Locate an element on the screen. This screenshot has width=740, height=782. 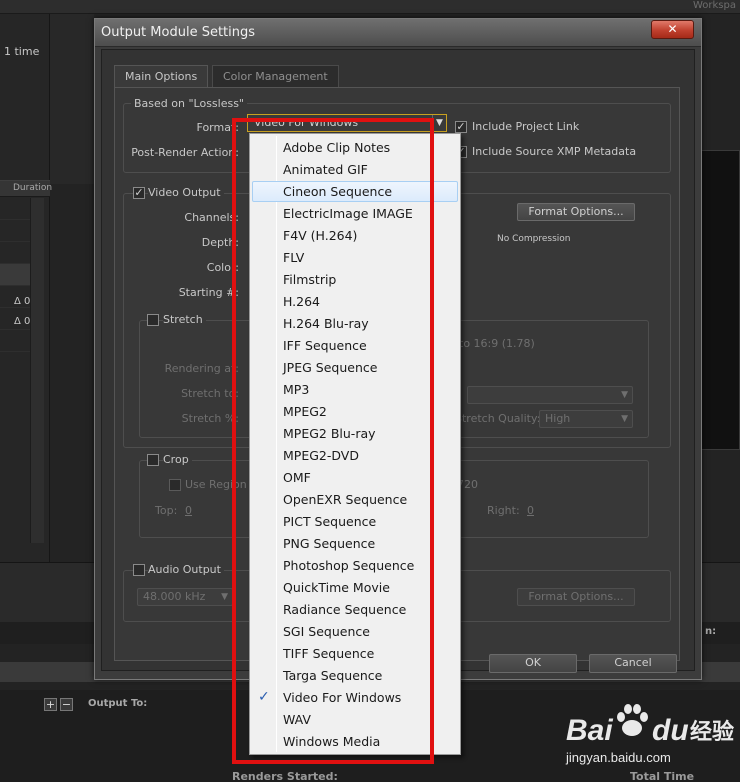
format-label: Format: is located at coordinates (217, 127).